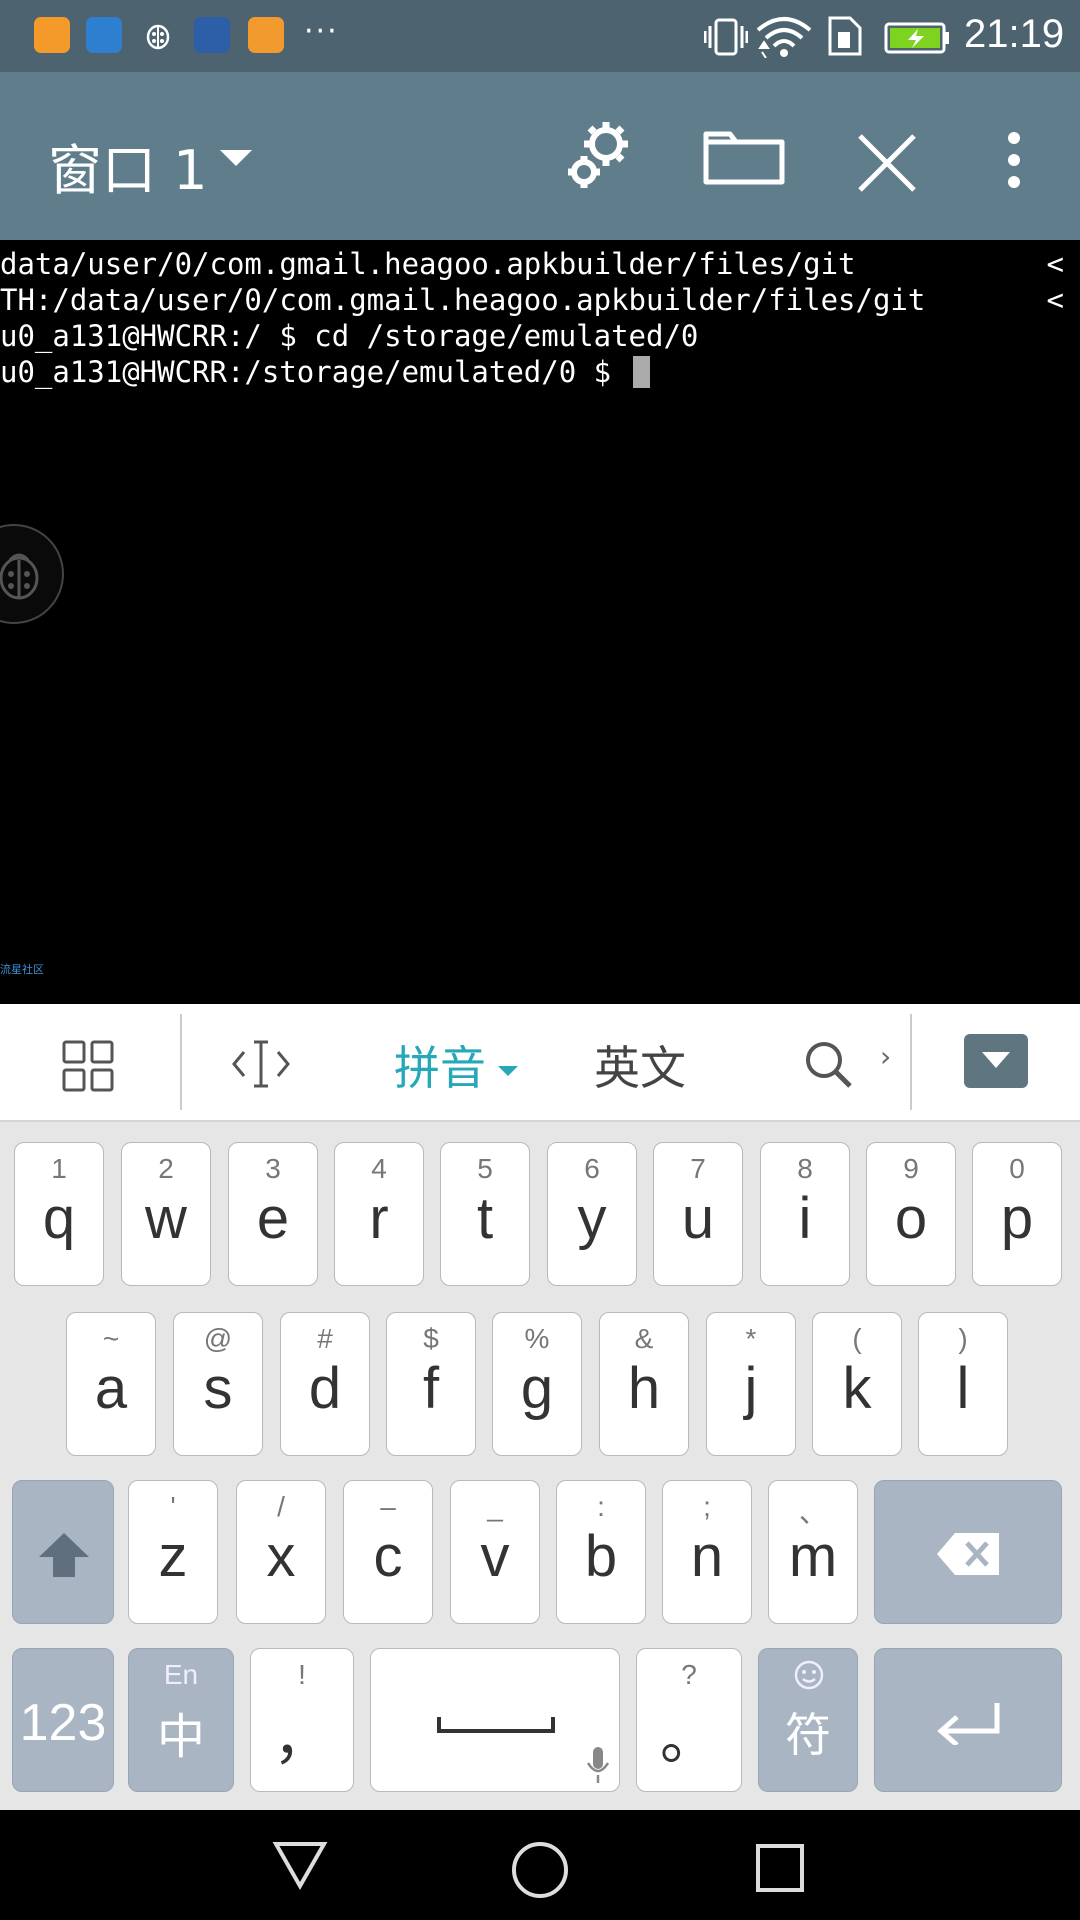 The image size is (1080, 1920). What do you see at coordinates (996, 1061) in the screenshot?
I see `hide-keyboard-button` at bounding box center [996, 1061].